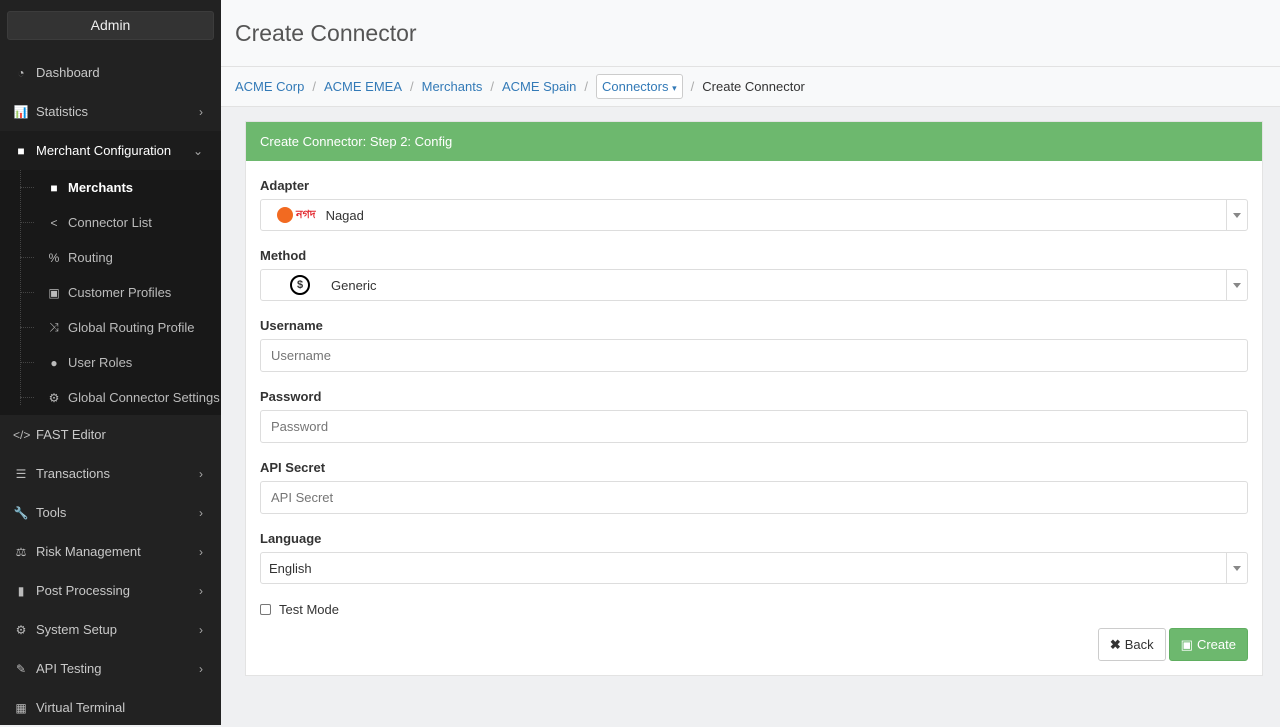  I want to click on sub-global-routing-profile: ⤨ Global Routing Profile, so click(110, 327).